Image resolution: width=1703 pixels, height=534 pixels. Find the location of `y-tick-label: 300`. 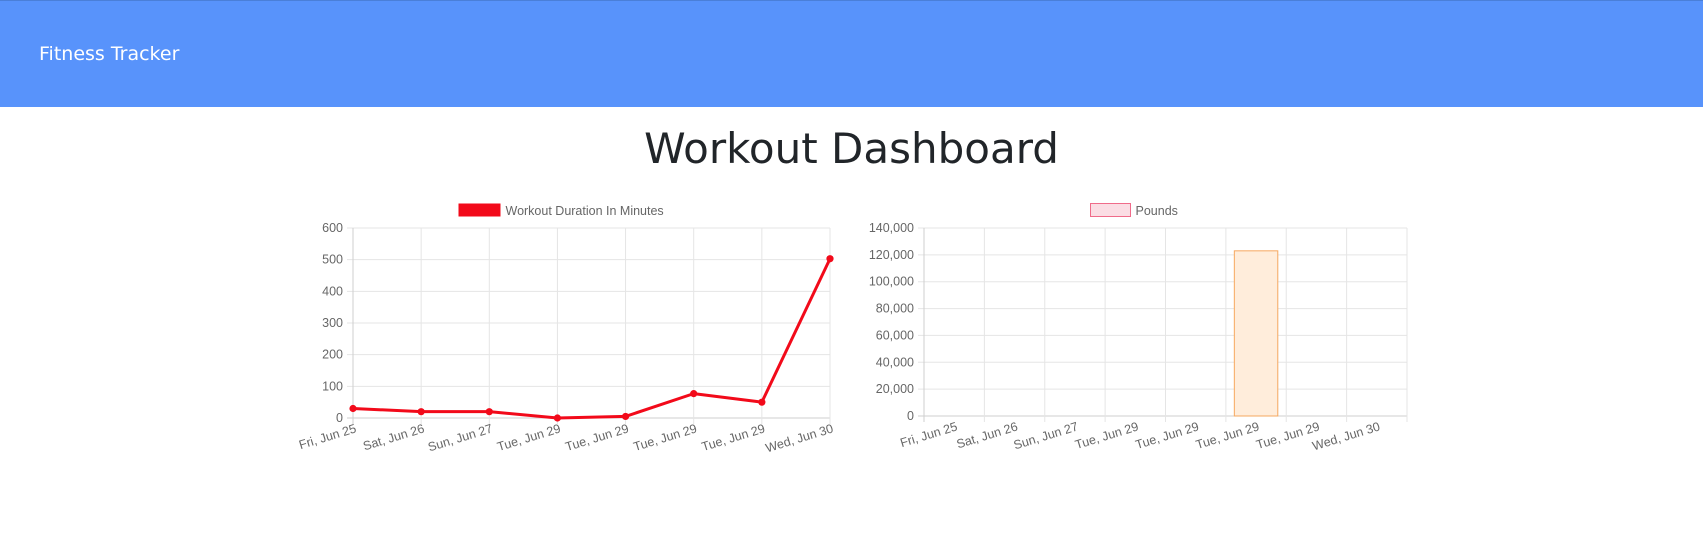

y-tick-label: 300 is located at coordinates (332, 323).